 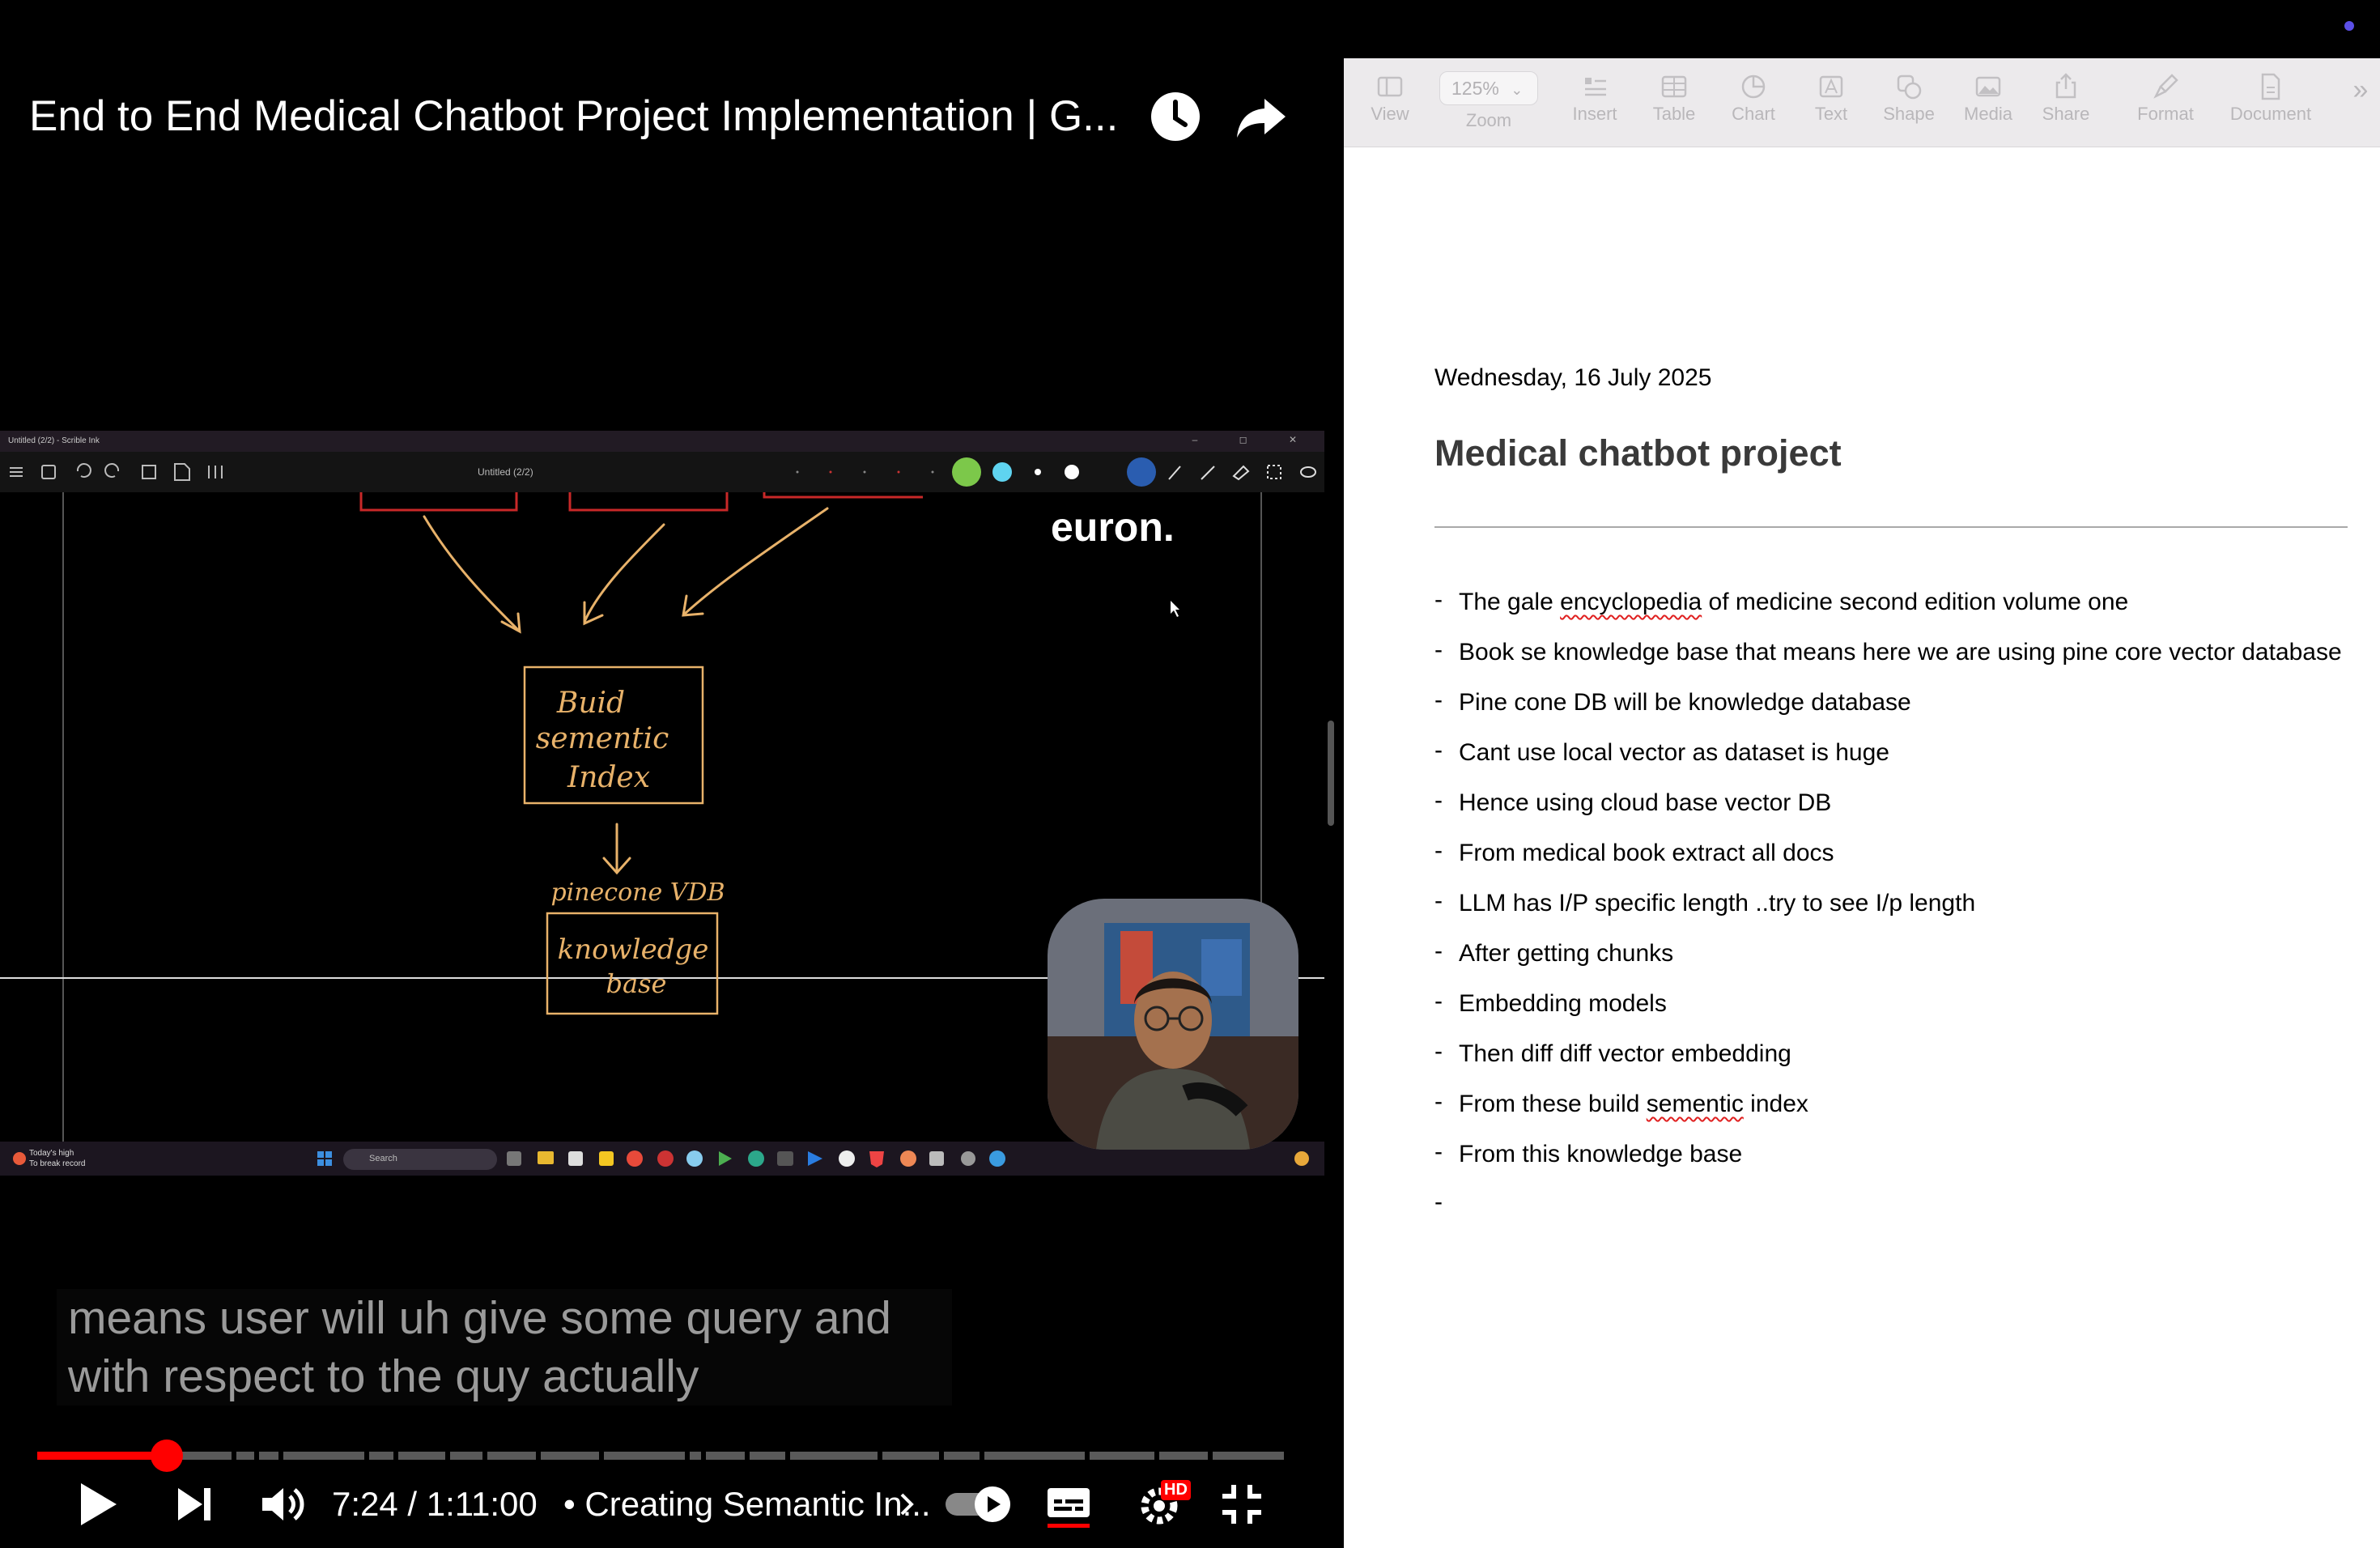 What do you see at coordinates (2349, 26) in the screenshot?
I see `status-dot` at bounding box center [2349, 26].